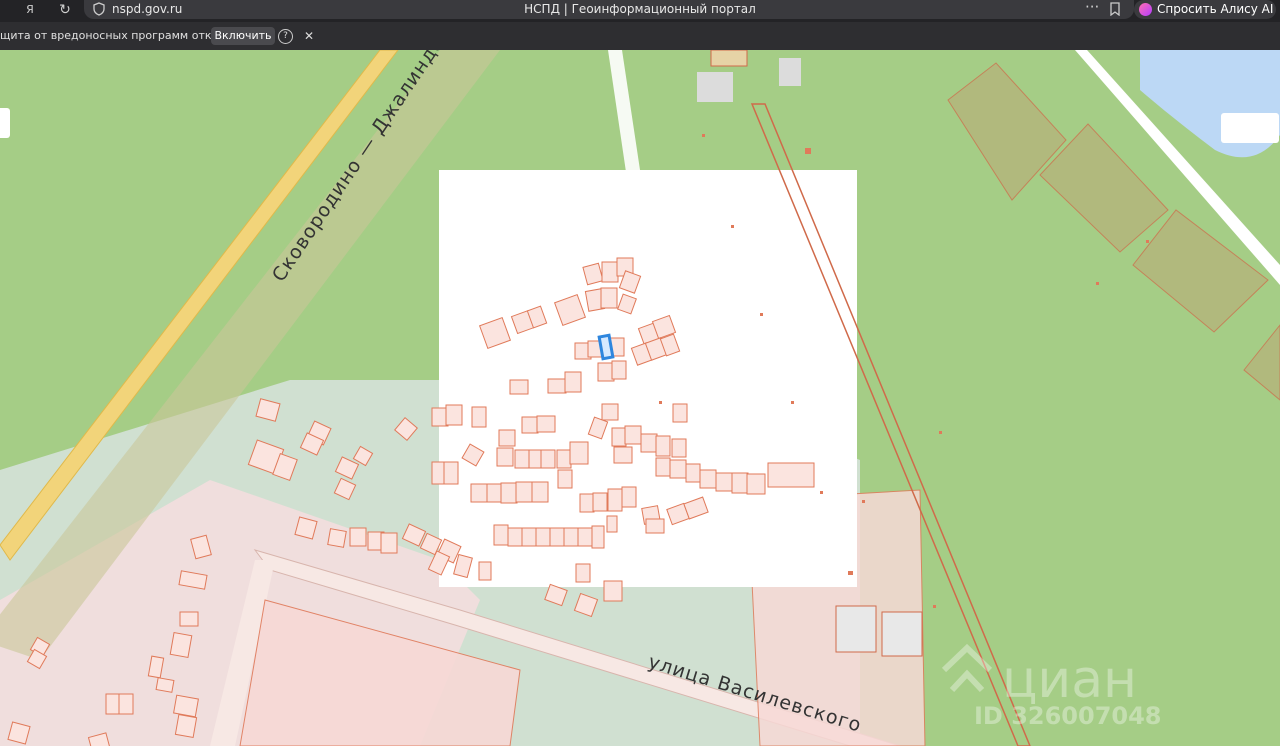  I want to click on help-icon: ?, so click(285, 36).